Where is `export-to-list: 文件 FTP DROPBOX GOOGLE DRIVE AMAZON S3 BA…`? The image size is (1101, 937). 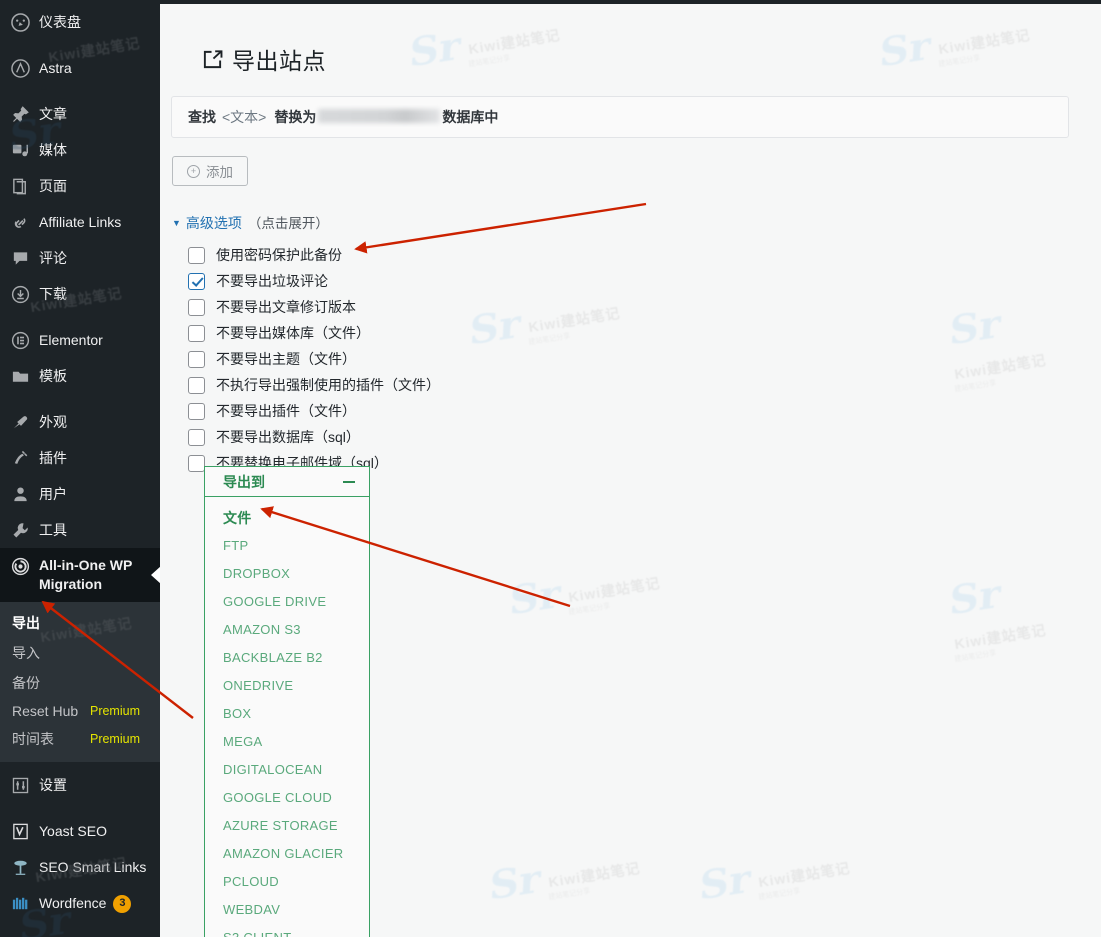 export-to-list: 文件 FTP DROPBOX GOOGLE DRIVE AMAZON S3 BA… is located at coordinates (287, 717).